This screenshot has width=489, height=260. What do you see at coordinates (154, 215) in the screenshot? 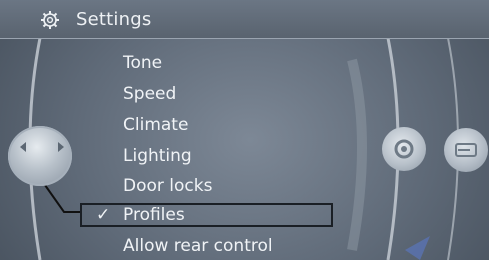
I see `menu-item-profiles: Profiles` at bounding box center [154, 215].